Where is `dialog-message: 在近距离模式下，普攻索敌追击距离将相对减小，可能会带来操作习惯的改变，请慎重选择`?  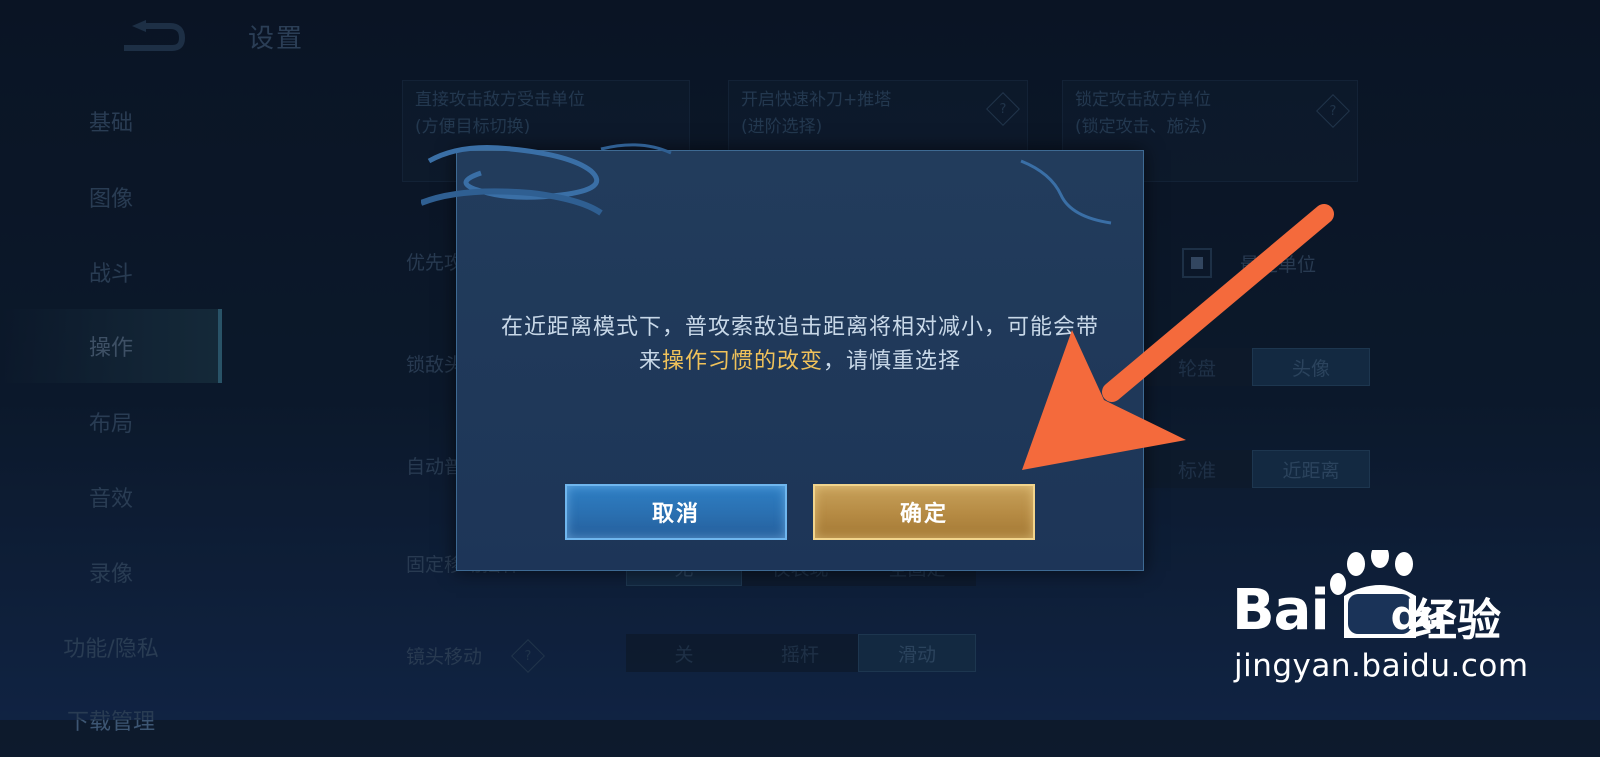 dialog-message: 在近距离模式下，普攻索敌追击距离将相对减小，可能会带来操作习惯的改变，请慎重选择 is located at coordinates (800, 345).